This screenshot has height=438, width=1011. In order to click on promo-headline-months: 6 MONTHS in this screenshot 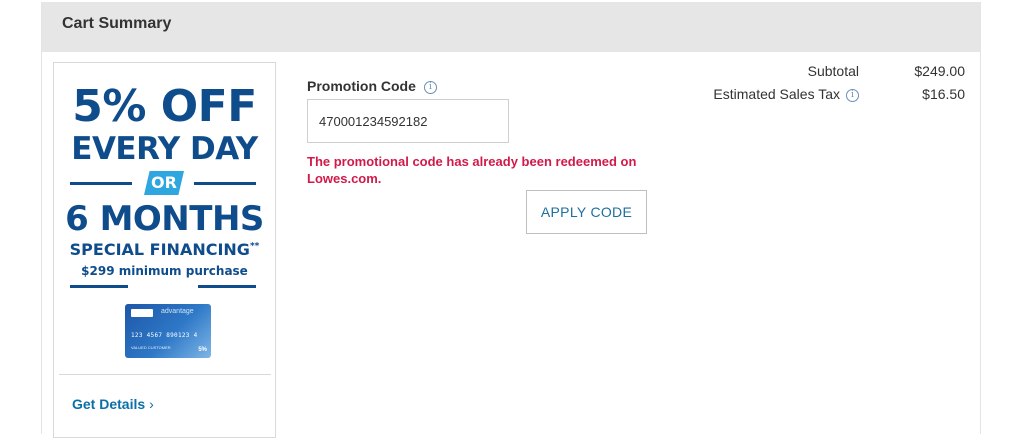, I will do `click(164, 219)`.